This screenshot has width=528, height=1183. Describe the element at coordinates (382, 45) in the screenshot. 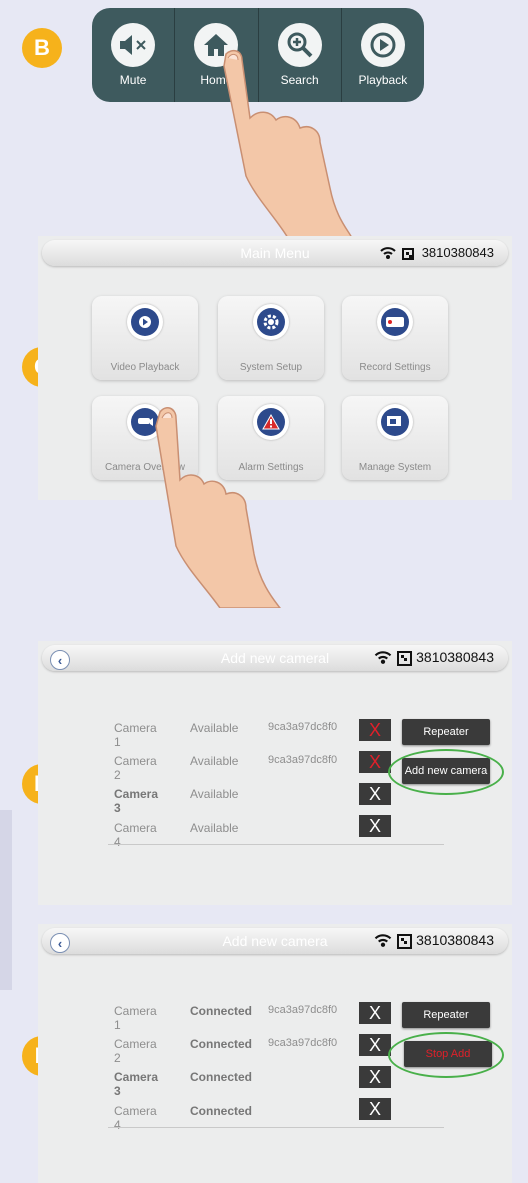

I see `playback-icon` at that location.